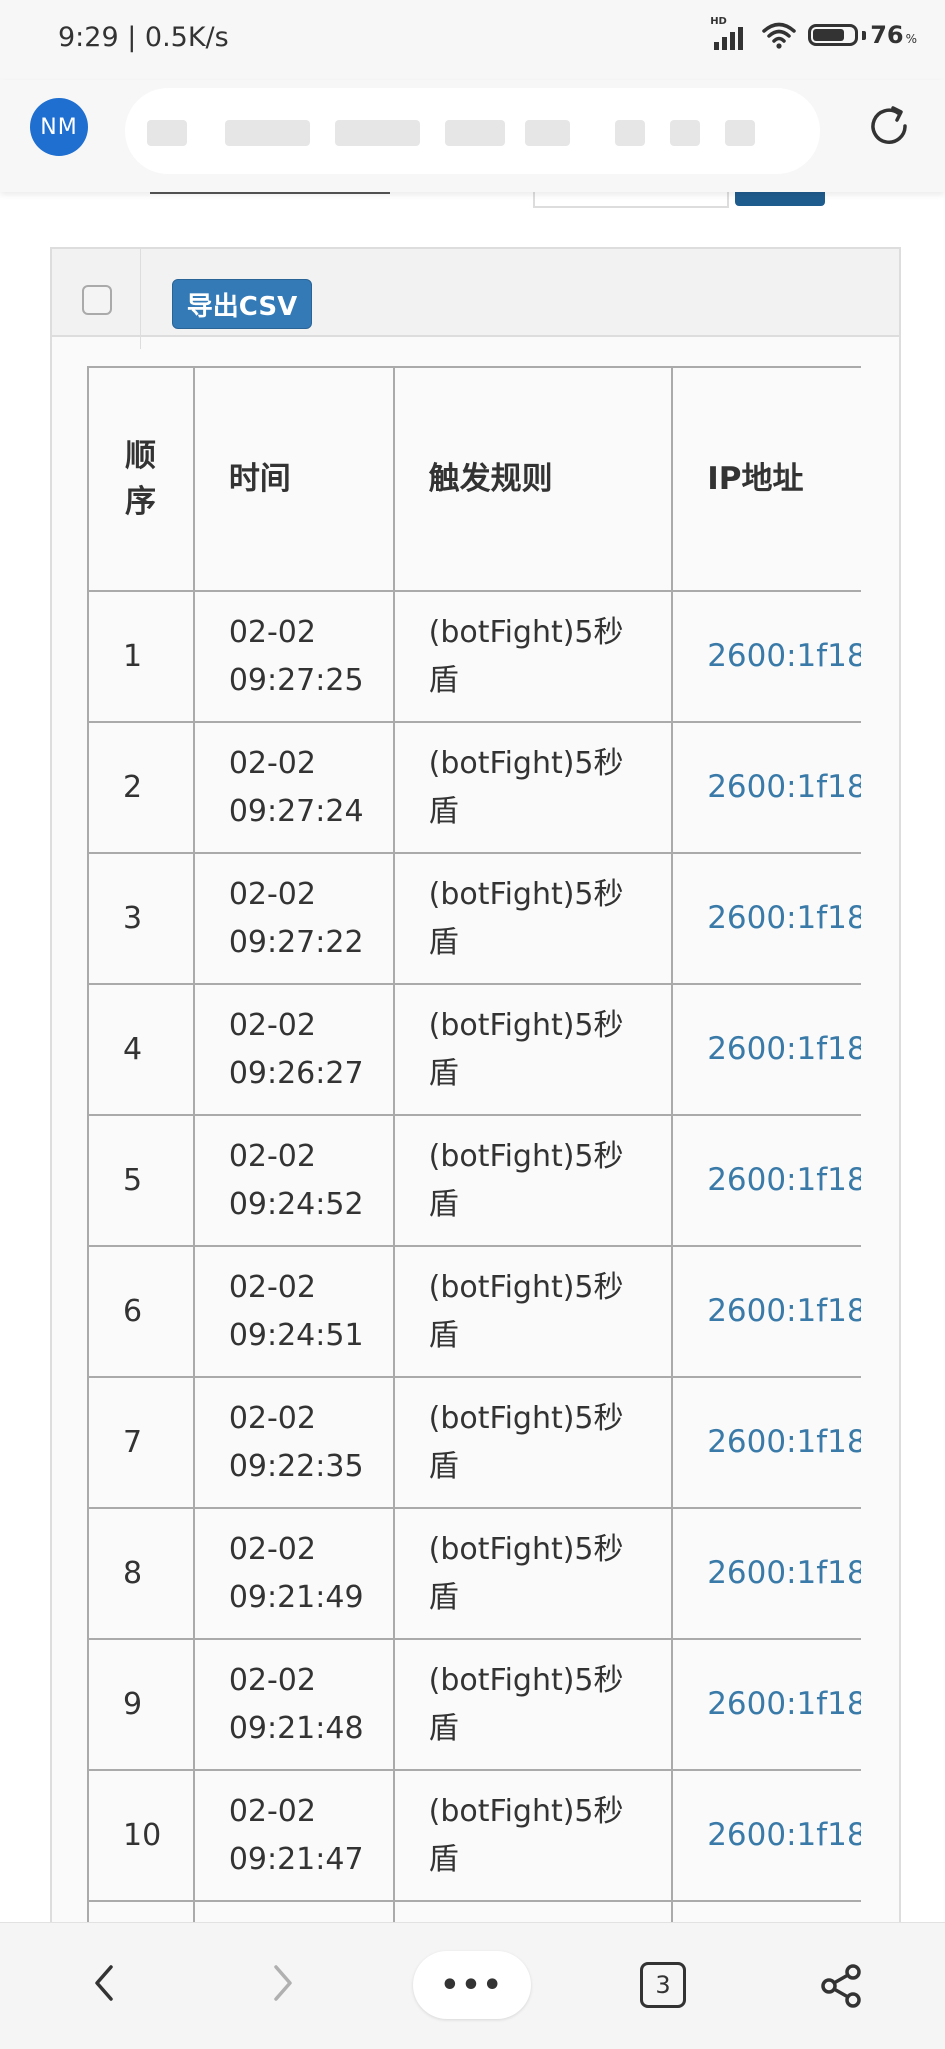 This screenshot has height=2049, width=945. Describe the element at coordinates (141, 1704) in the screenshot. I see `row-index: 9` at that location.